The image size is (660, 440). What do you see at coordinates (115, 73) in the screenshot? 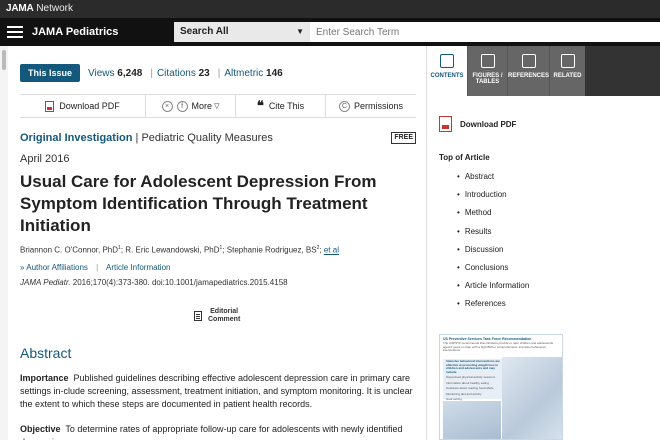
I see `views-metric: Views 6,248` at bounding box center [115, 73].